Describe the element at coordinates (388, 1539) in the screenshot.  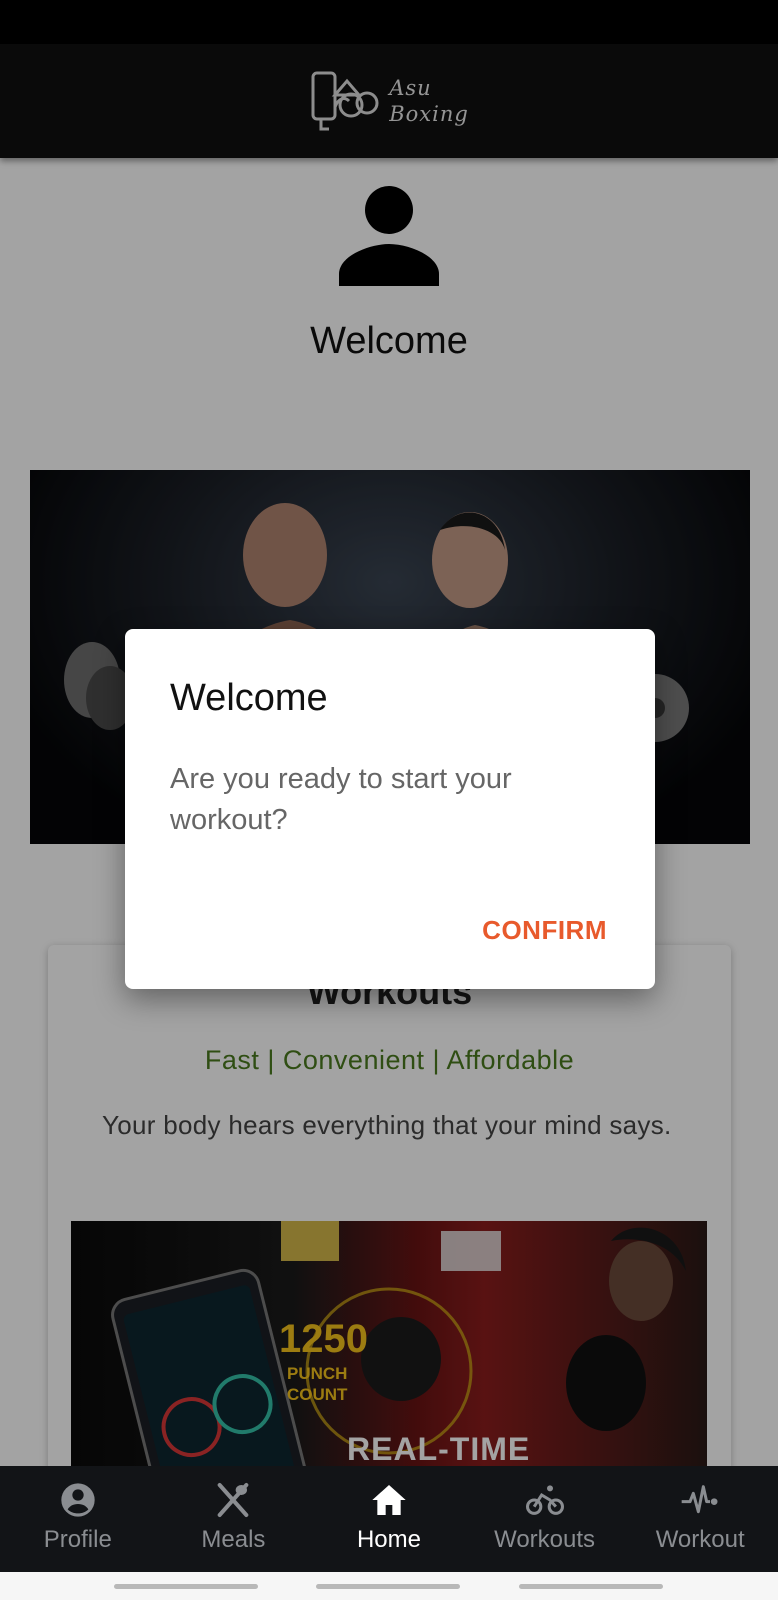
I see `nav-label-home: Home` at that location.